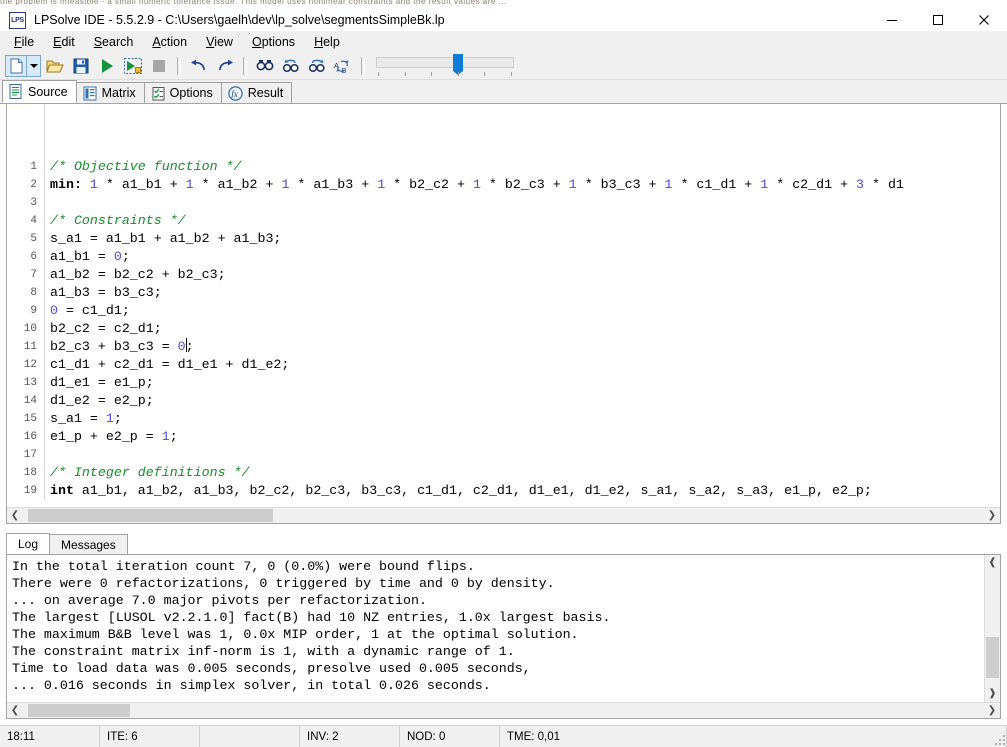  Describe the element at coordinates (225, 66) in the screenshot. I see `redo-button` at that location.